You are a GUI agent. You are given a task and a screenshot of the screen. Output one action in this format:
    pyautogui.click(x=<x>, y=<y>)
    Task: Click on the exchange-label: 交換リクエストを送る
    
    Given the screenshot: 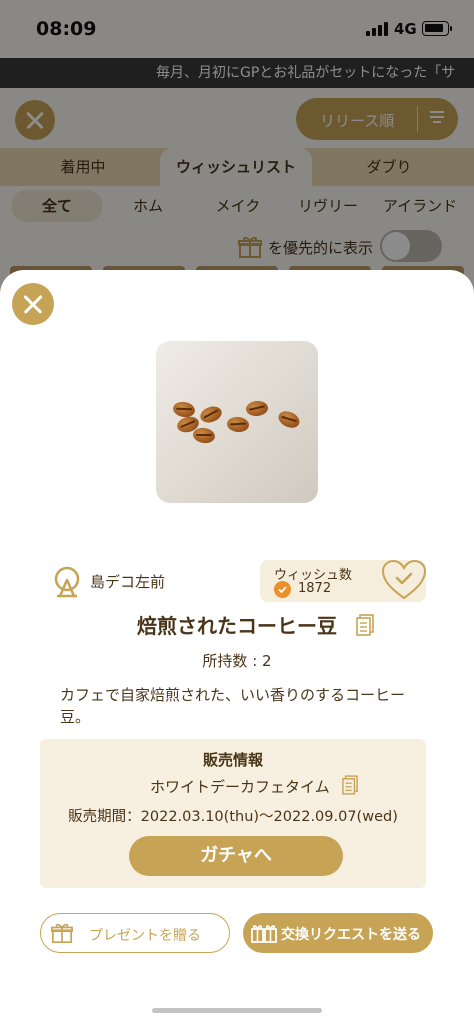 What is the action you would take?
    pyautogui.click(x=351, y=935)
    